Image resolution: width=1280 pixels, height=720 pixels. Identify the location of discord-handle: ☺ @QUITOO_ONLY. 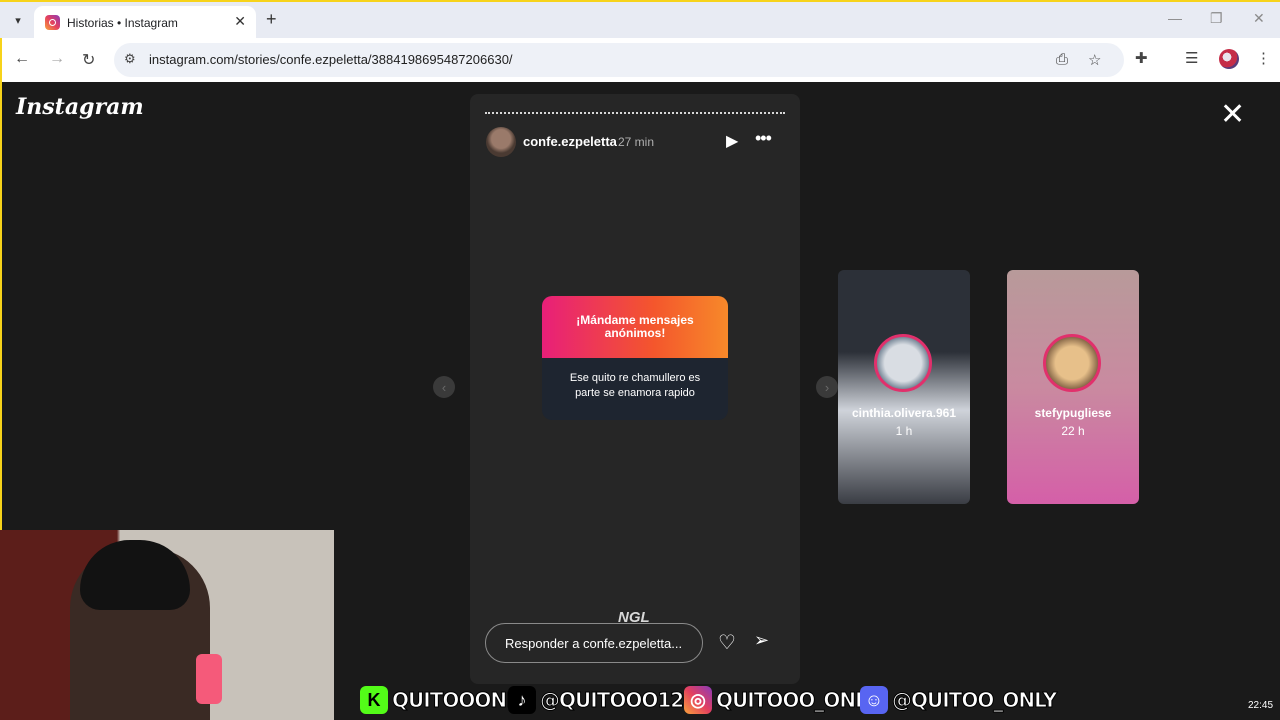
(959, 700).